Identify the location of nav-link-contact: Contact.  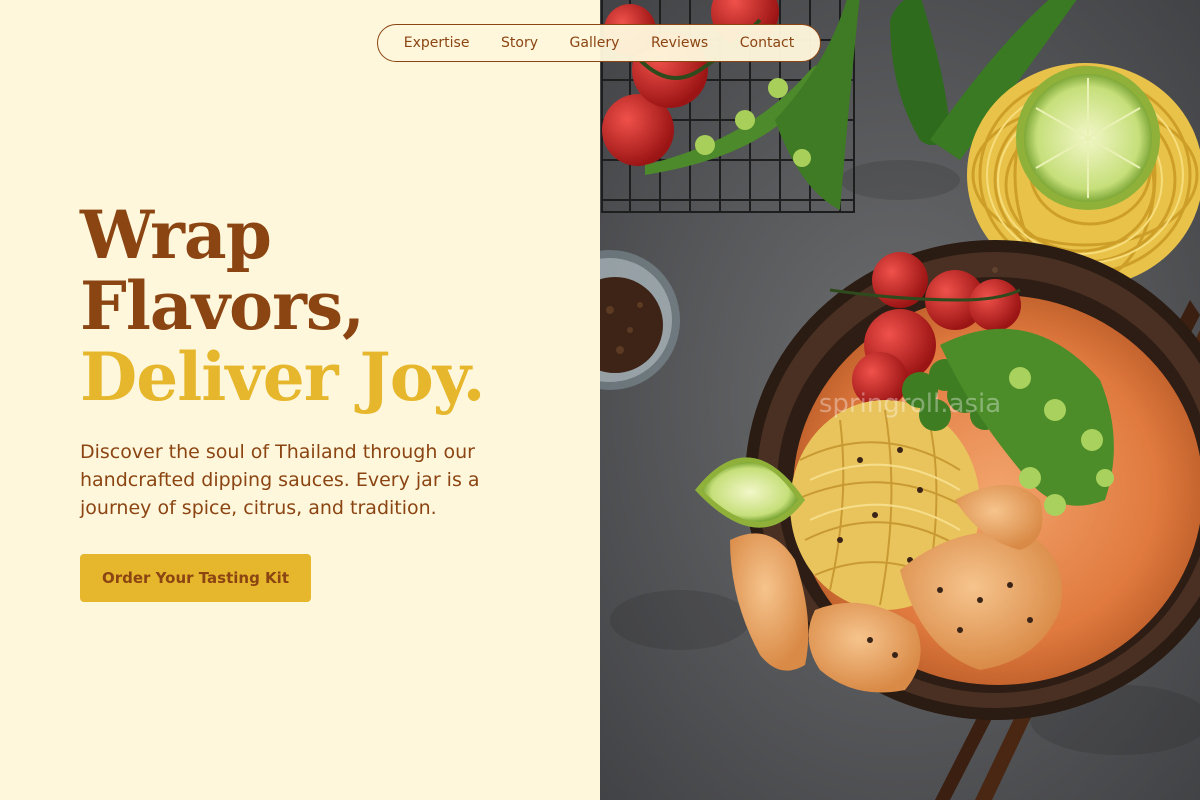
(767, 43).